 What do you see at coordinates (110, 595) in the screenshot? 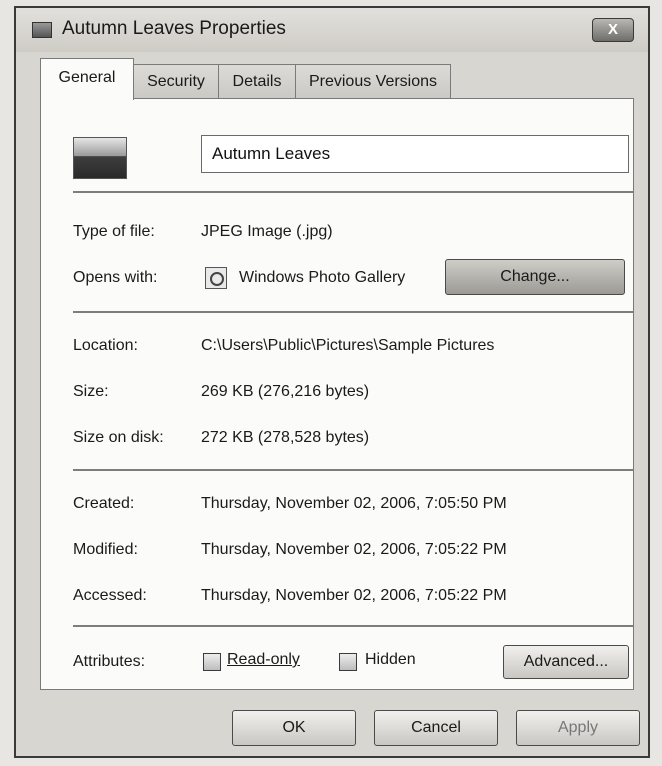
I see `accessed-label: Accessed:` at bounding box center [110, 595].